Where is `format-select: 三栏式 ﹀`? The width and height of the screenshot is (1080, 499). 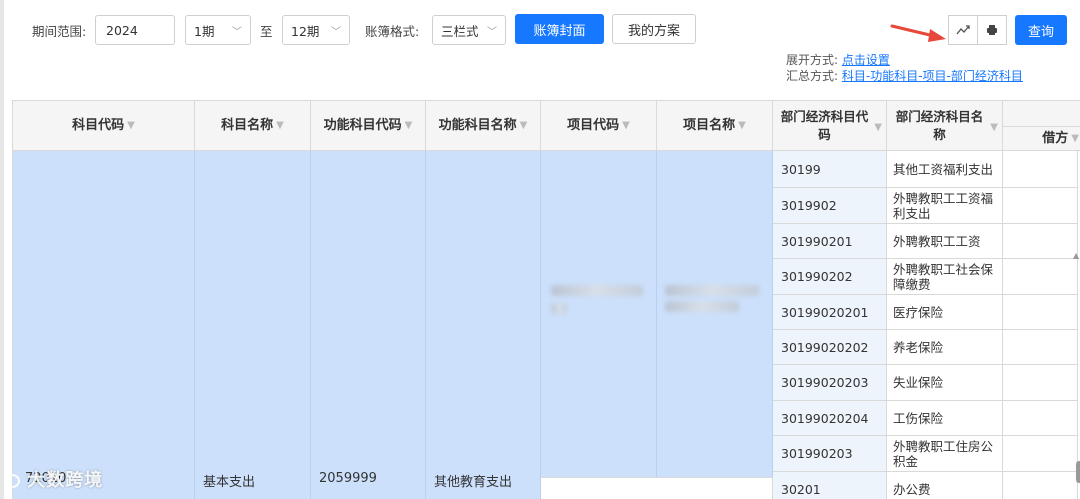 format-select: 三栏式 ﹀ is located at coordinates (469, 30).